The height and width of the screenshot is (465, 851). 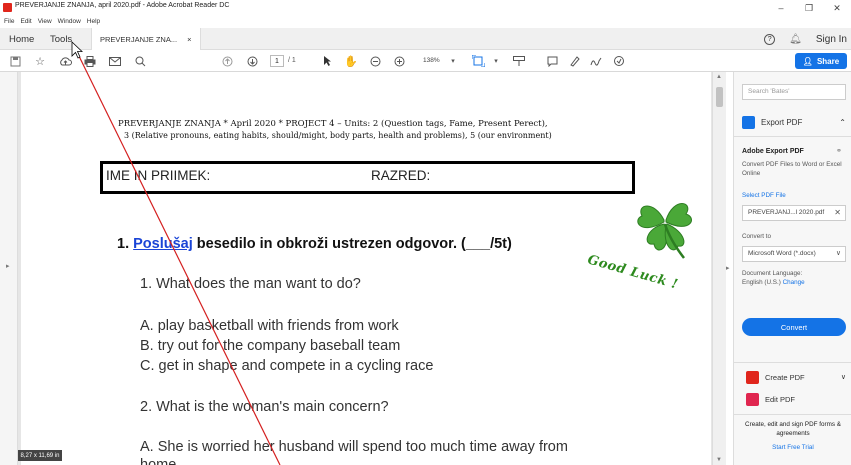 What do you see at coordinates (719, 77) in the screenshot?
I see `scroll-up-icon: ▲` at bounding box center [719, 77].